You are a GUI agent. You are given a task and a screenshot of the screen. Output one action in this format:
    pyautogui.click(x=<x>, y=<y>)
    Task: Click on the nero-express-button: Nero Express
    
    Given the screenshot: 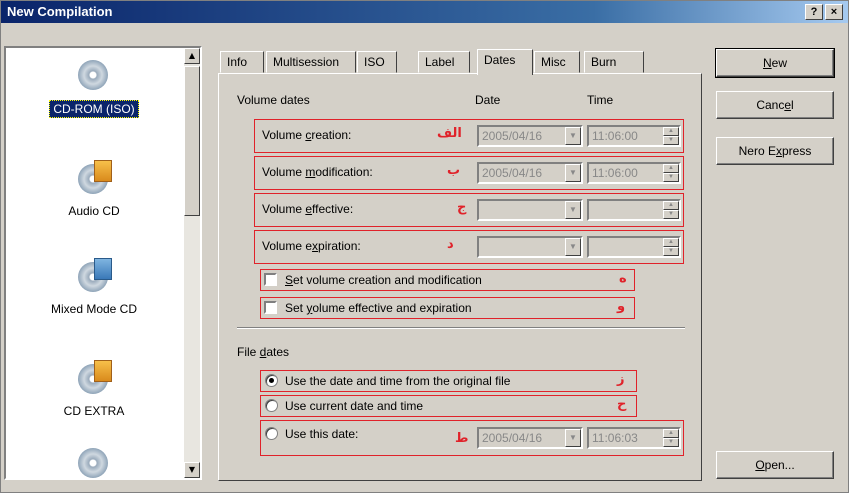 What is the action you would take?
    pyautogui.click(x=775, y=151)
    